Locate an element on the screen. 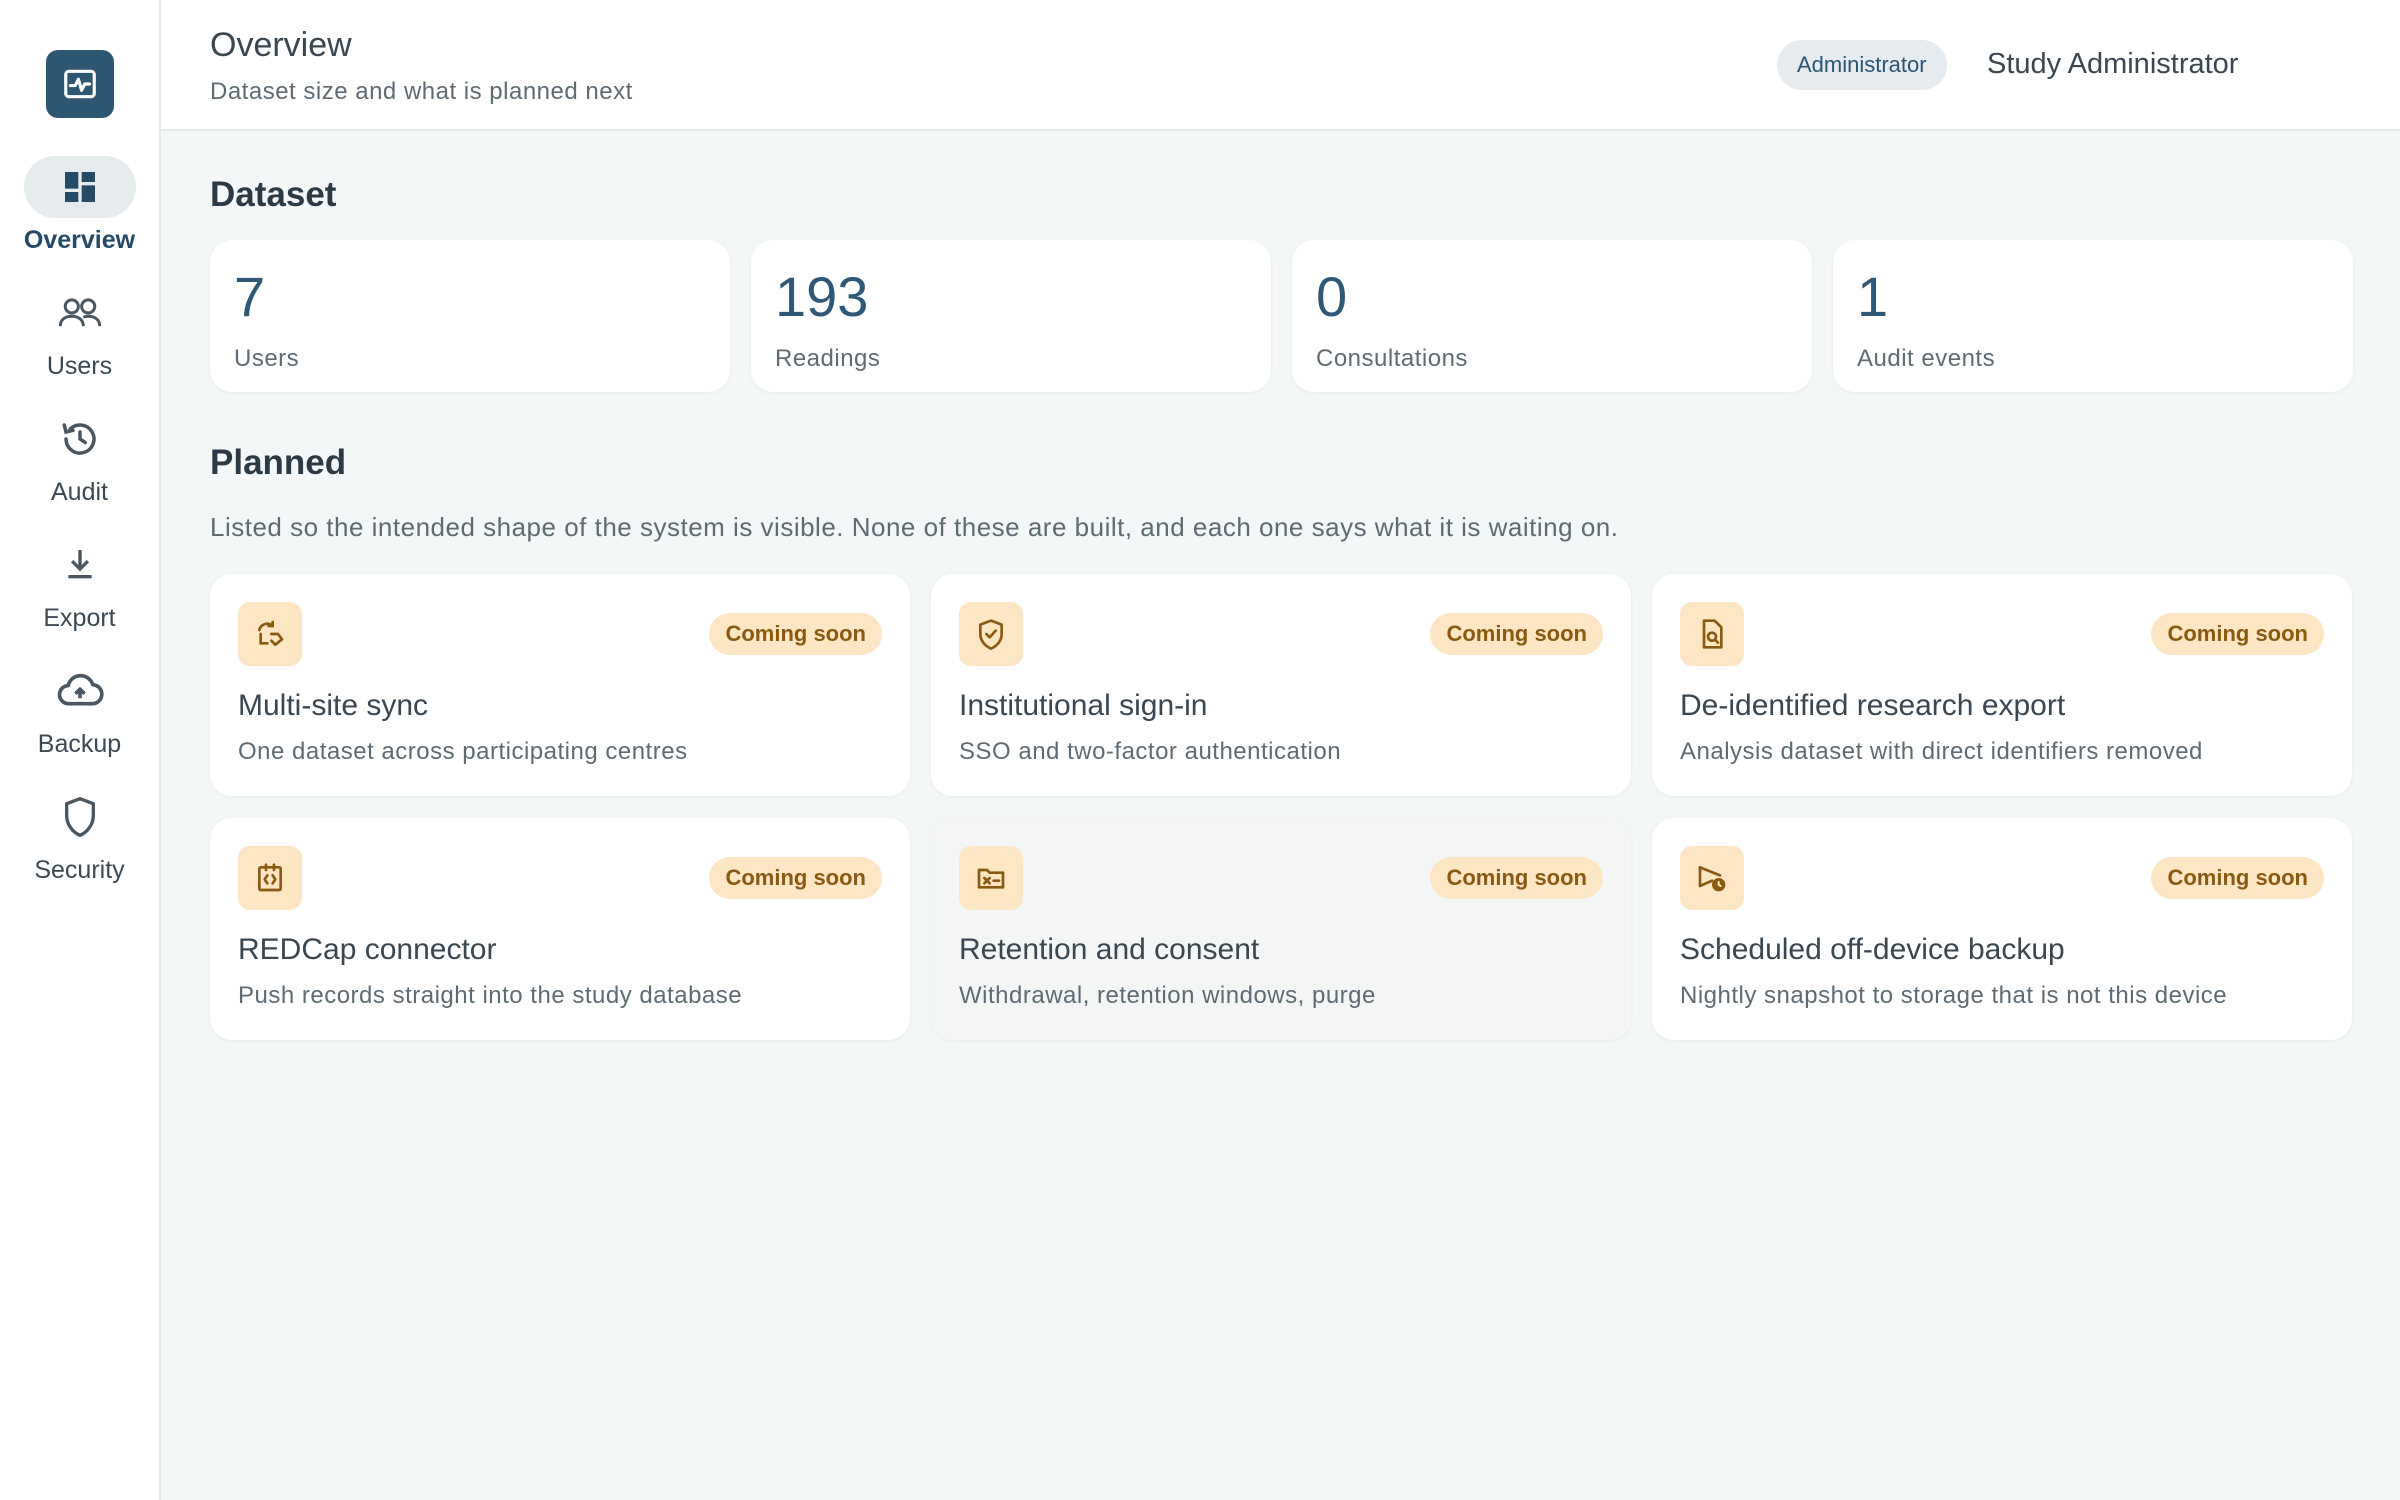 Image resolution: width=2400 pixels, height=1500 pixels. sidebar-item-audit: Audit is located at coordinates (79, 471).